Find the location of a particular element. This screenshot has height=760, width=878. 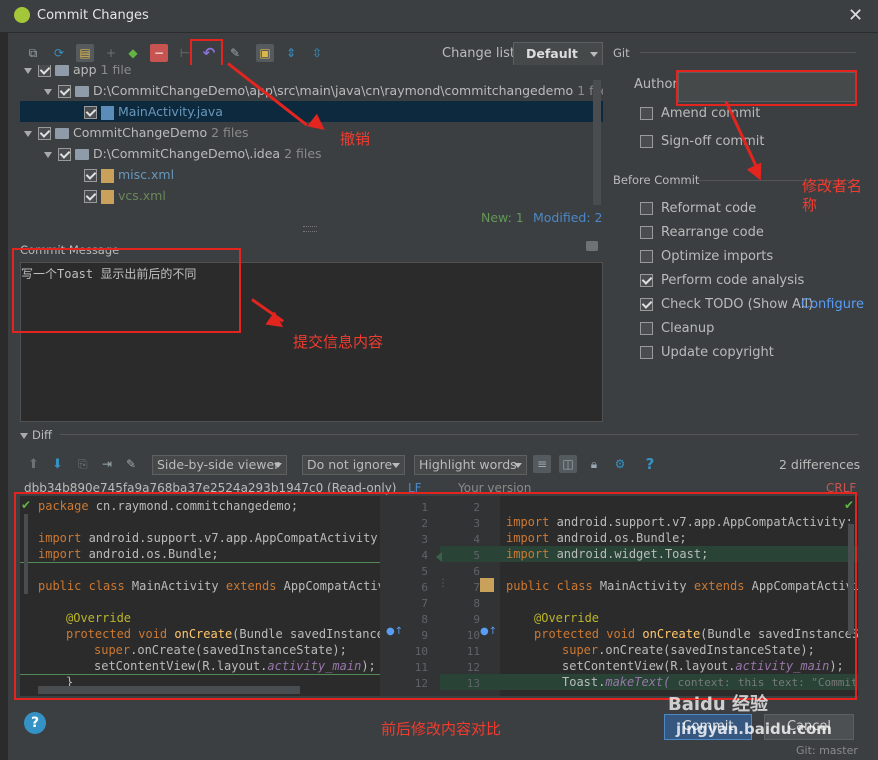

rearrange-code-checkbox: Rearrange code is located at coordinates (702, 233).